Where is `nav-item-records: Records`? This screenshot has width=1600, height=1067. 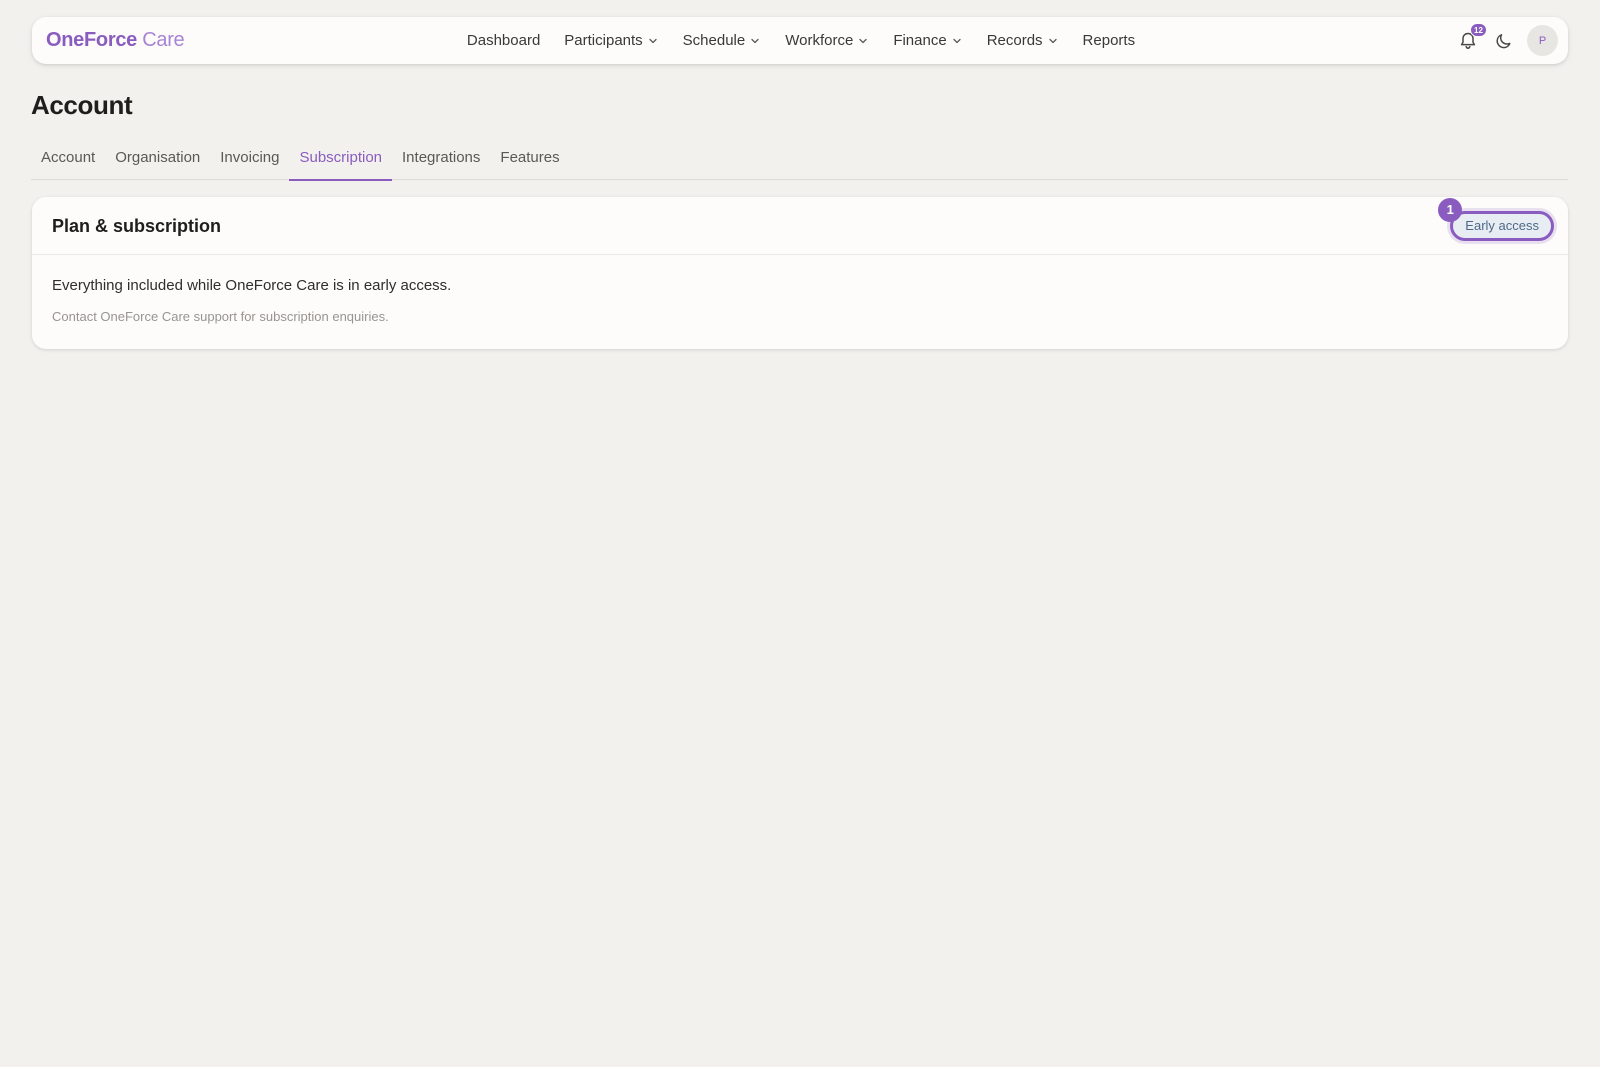
nav-item-records: Records is located at coordinates (1023, 41).